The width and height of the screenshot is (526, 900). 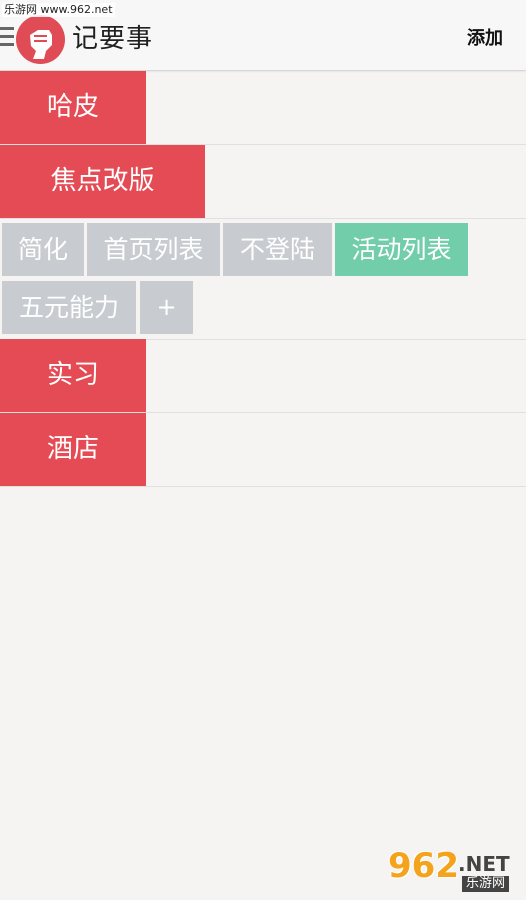 I want to click on tag-no-login: 不登陆, so click(x=277, y=249).